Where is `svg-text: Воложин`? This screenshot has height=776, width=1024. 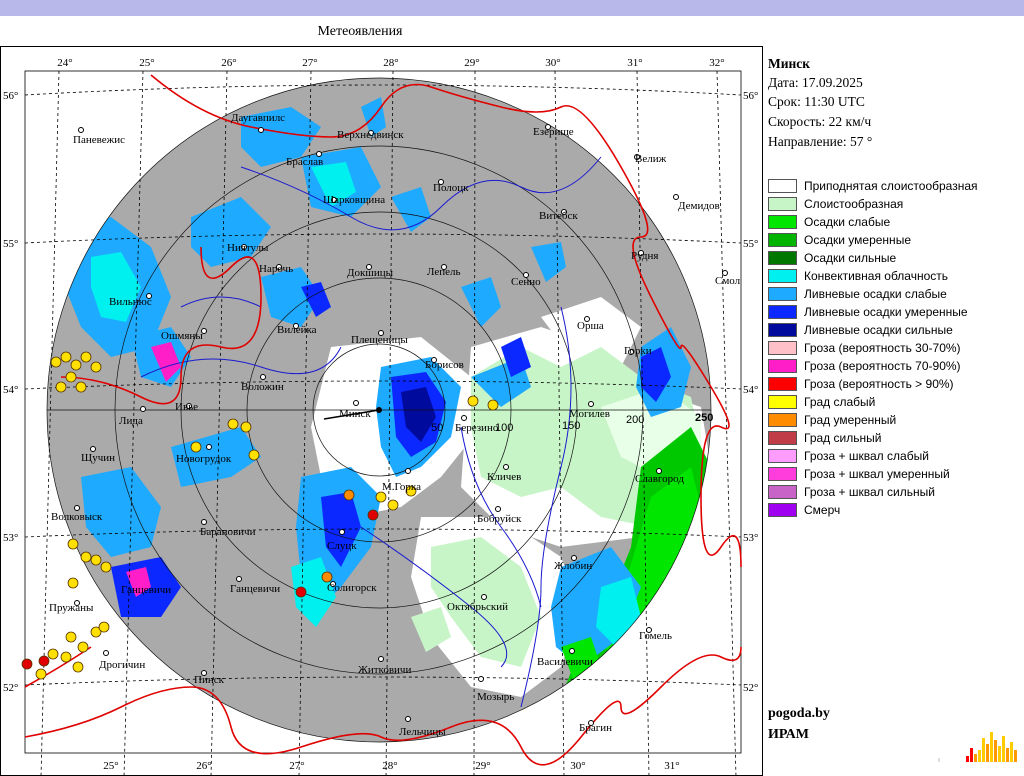 svg-text: Воложин is located at coordinates (262, 387).